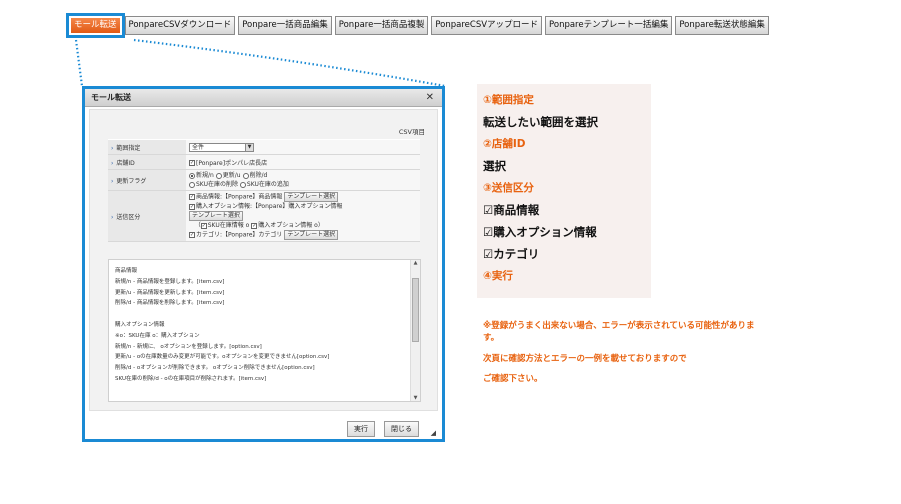 This screenshot has width=901, height=504. I want to click on dialog-titlebar: モール転送 ✕, so click(263, 98).